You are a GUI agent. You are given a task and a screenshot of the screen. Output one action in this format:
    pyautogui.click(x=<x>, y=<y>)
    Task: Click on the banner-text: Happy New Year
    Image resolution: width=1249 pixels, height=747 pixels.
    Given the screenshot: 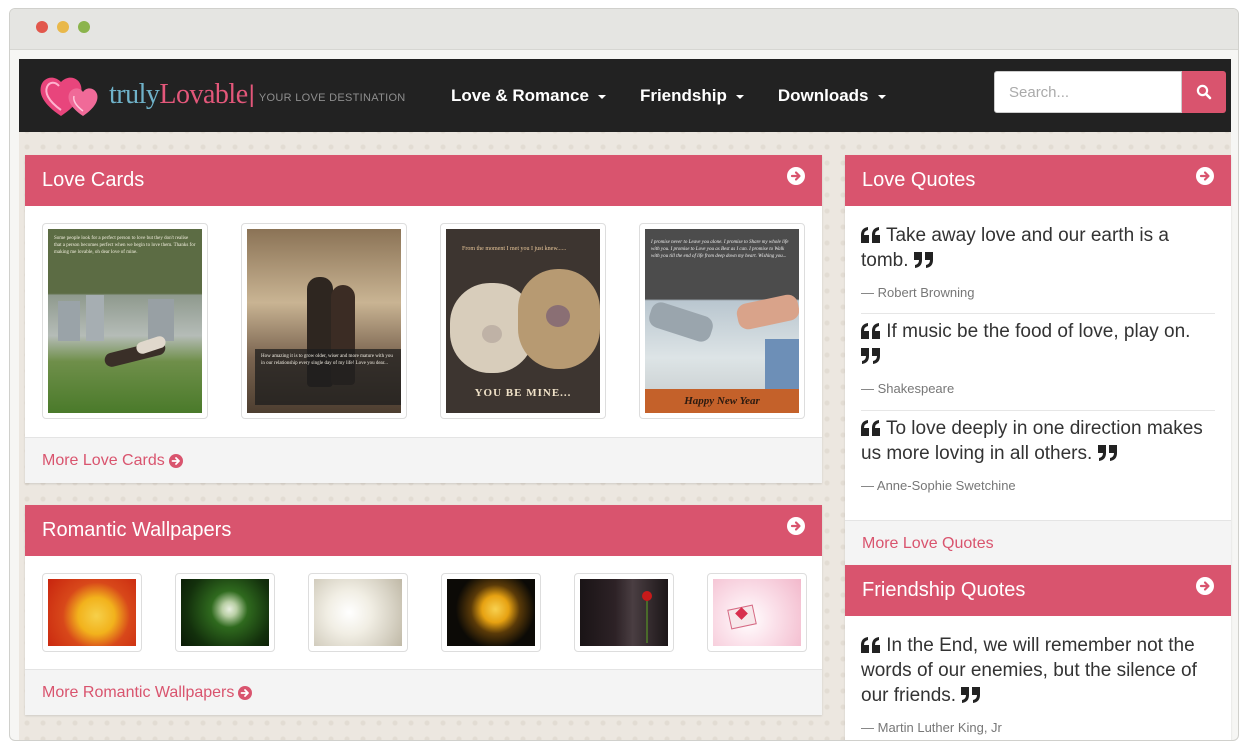 What is the action you would take?
    pyautogui.click(x=722, y=401)
    